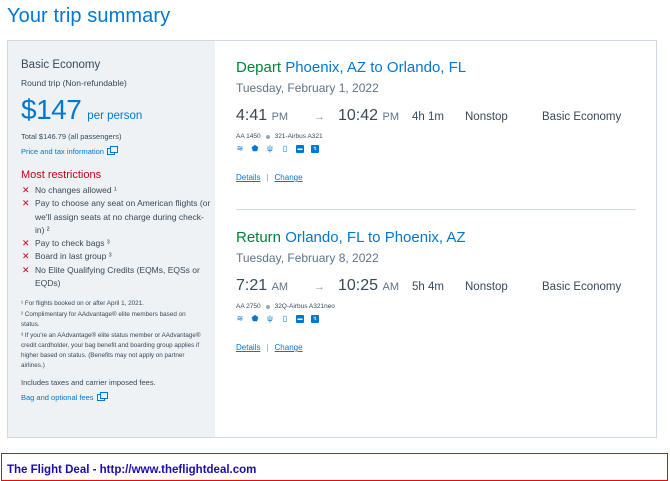 This screenshot has width=670, height=481. I want to click on segment-direction: Return, so click(259, 237).